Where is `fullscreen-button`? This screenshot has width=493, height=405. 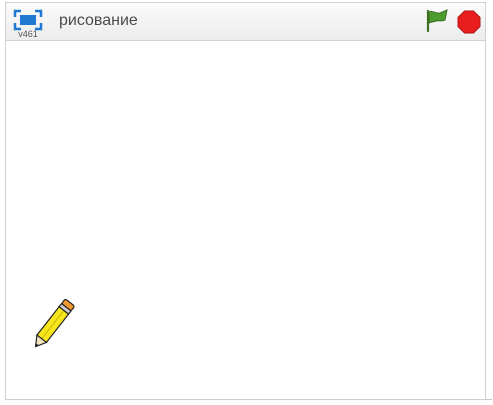 fullscreen-button is located at coordinates (28, 20).